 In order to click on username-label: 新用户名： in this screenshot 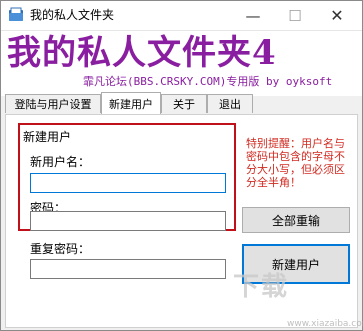, I will do `click(60, 162)`.